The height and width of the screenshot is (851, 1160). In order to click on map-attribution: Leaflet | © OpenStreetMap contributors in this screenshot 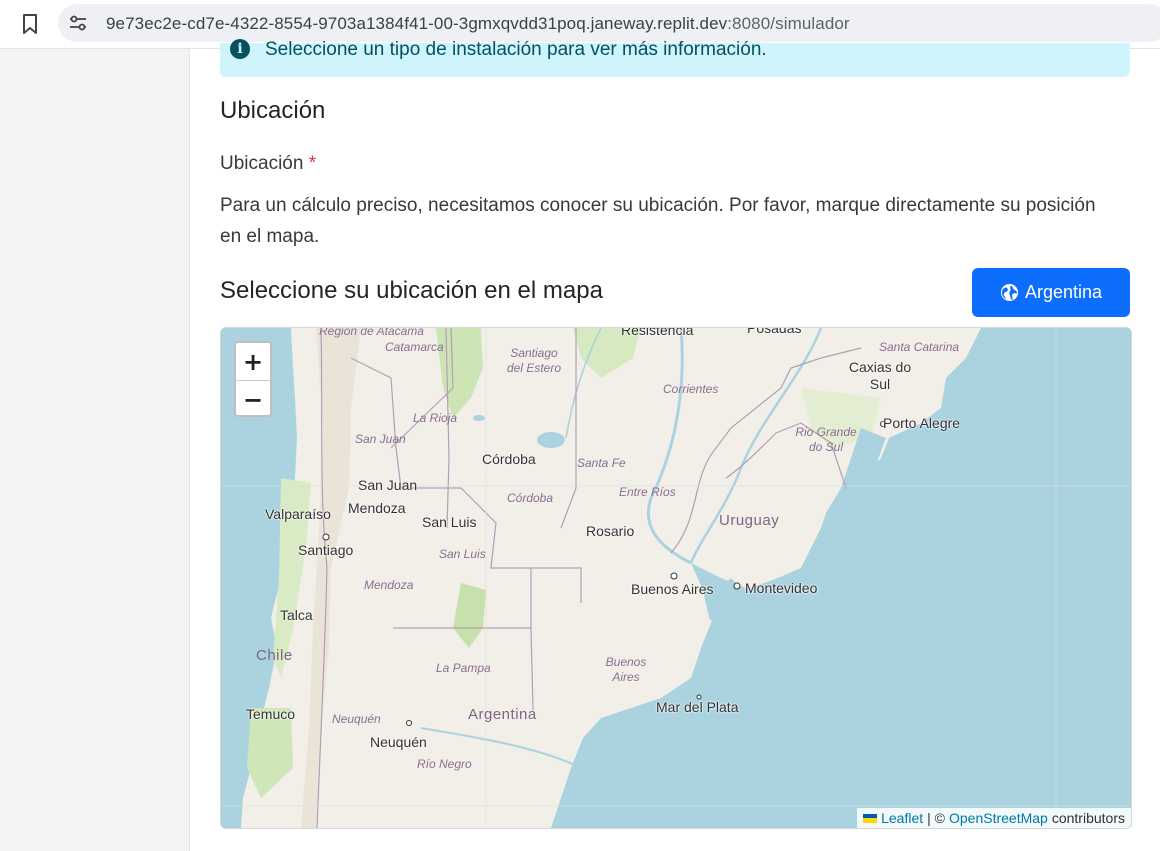, I will do `click(994, 818)`.